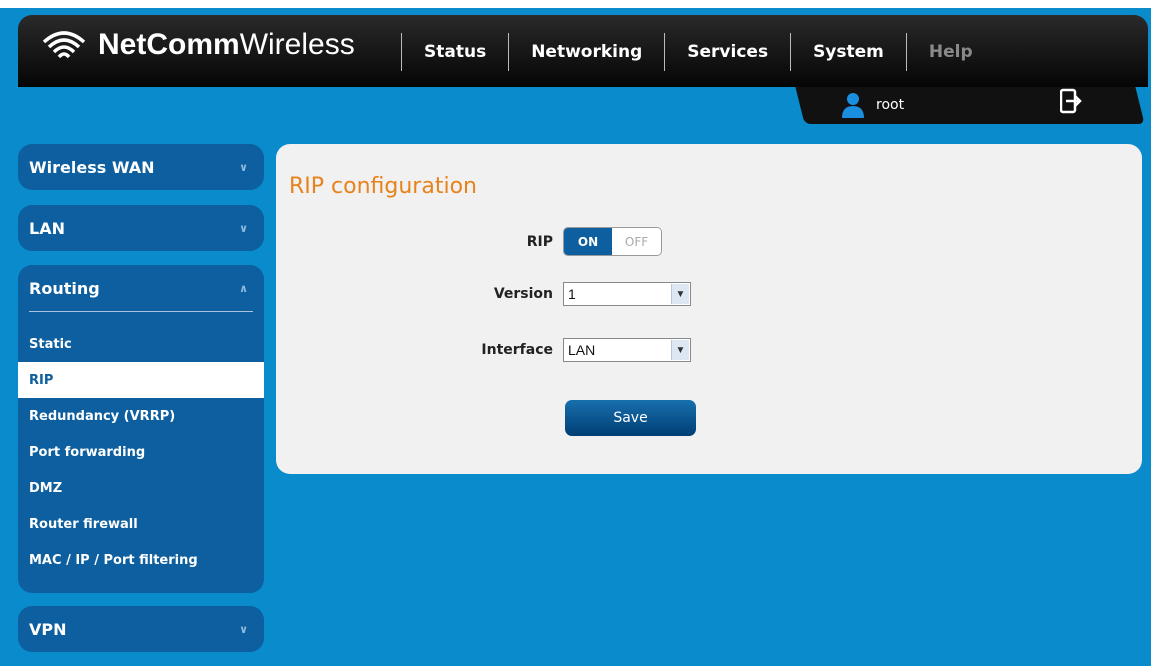  What do you see at coordinates (92, 167) in the screenshot?
I see `sidebar-label: Wireless WAN` at bounding box center [92, 167].